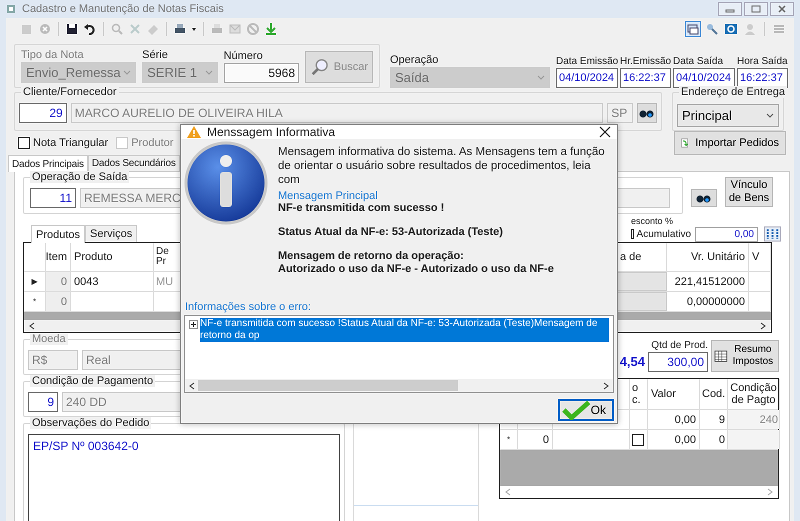 This screenshot has width=800, height=521. Describe the element at coordinates (714, 394) in the screenshot. I see `column-header: Cod.` at that location.